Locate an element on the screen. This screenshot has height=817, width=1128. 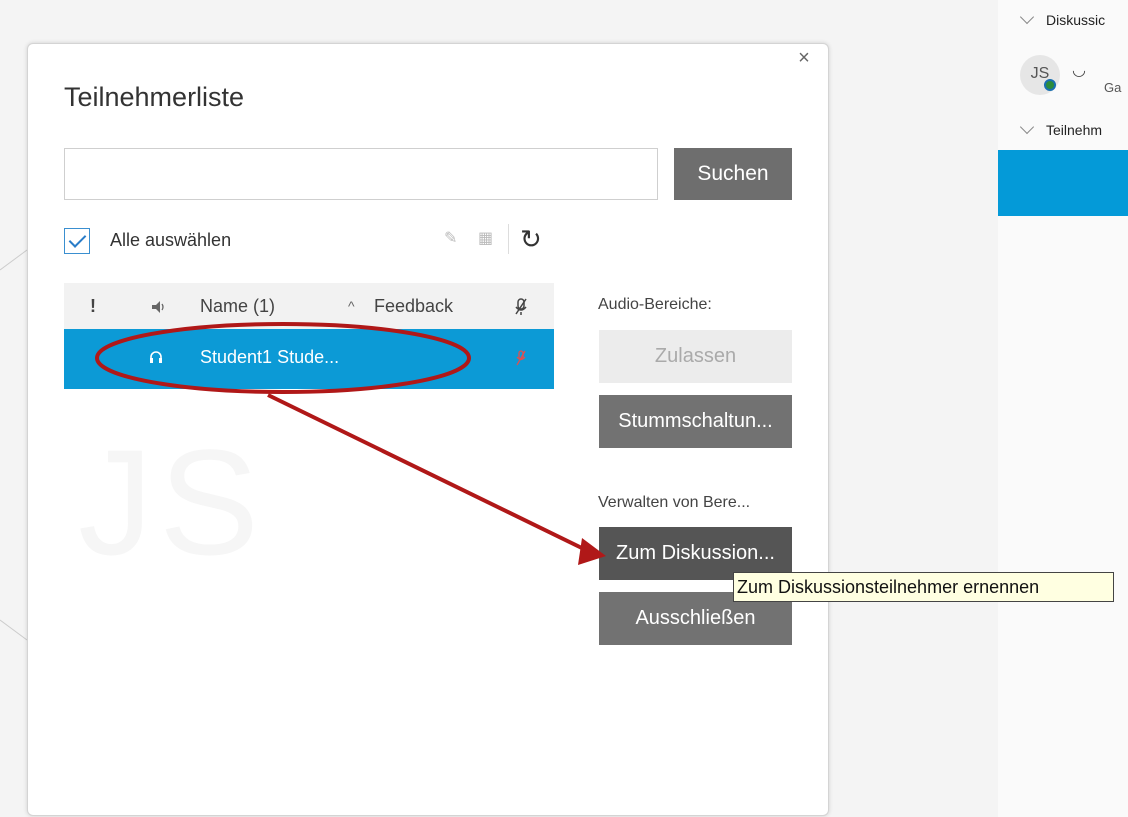
header-mic is located at coordinates (521, 306).